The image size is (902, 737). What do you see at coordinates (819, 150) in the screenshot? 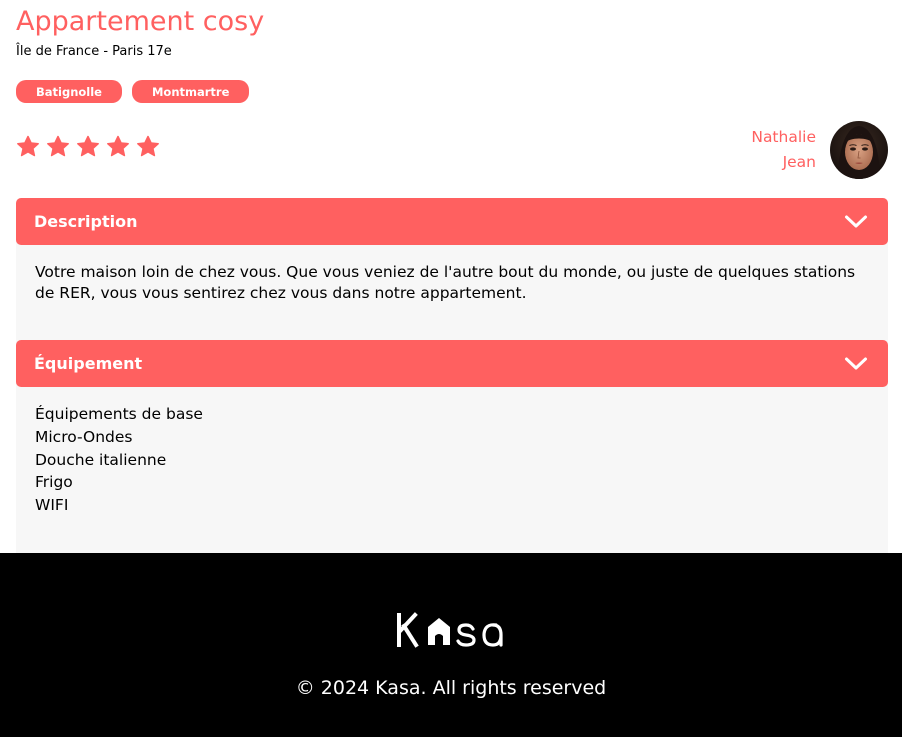
I see `host-info: Nathalie Jean` at bounding box center [819, 150].